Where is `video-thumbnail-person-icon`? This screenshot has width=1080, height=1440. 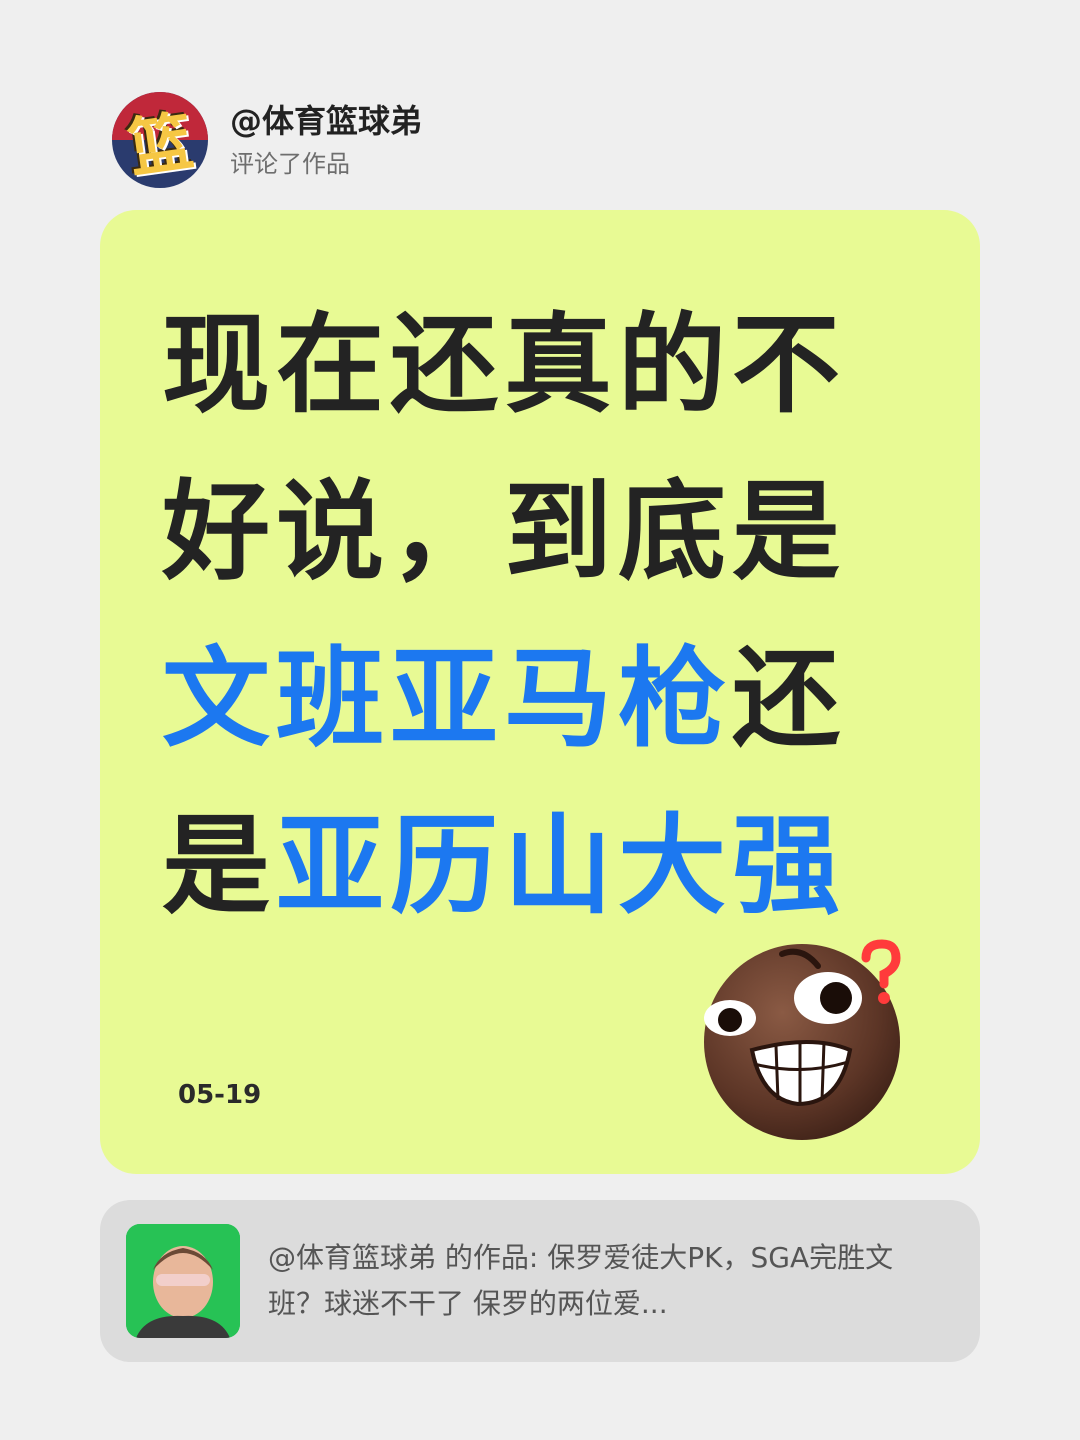 video-thumbnail-person-icon is located at coordinates (183, 1281).